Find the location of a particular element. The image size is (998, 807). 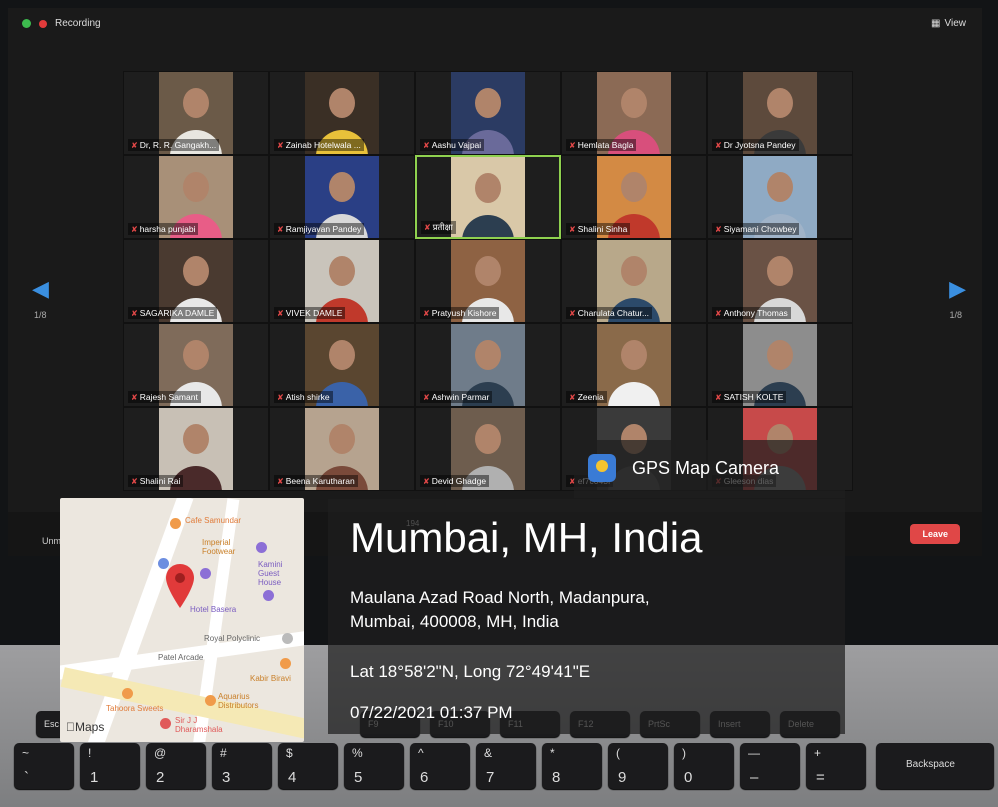

participant-tile: ✘ Shalini Sinha is located at coordinates (634, 197).